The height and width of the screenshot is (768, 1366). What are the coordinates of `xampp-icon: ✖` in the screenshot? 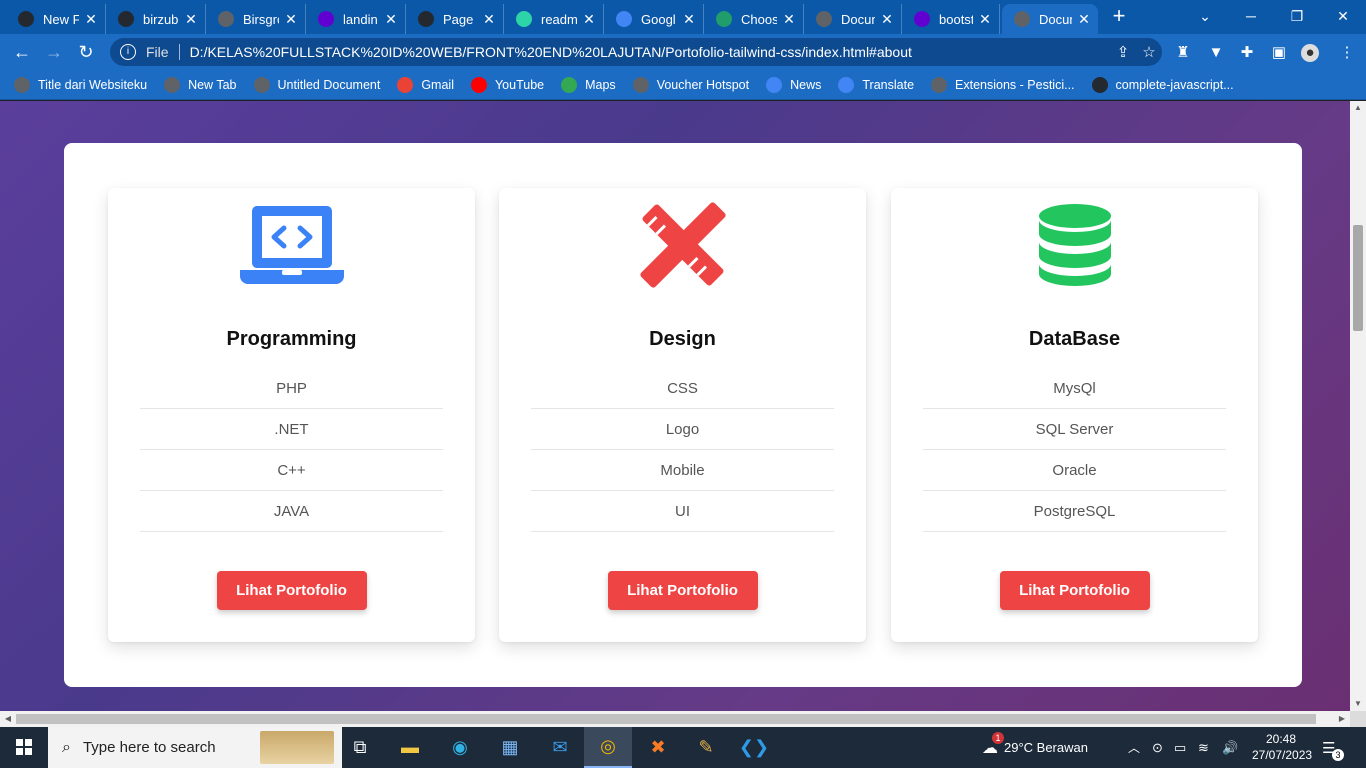 It's located at (658, 747).